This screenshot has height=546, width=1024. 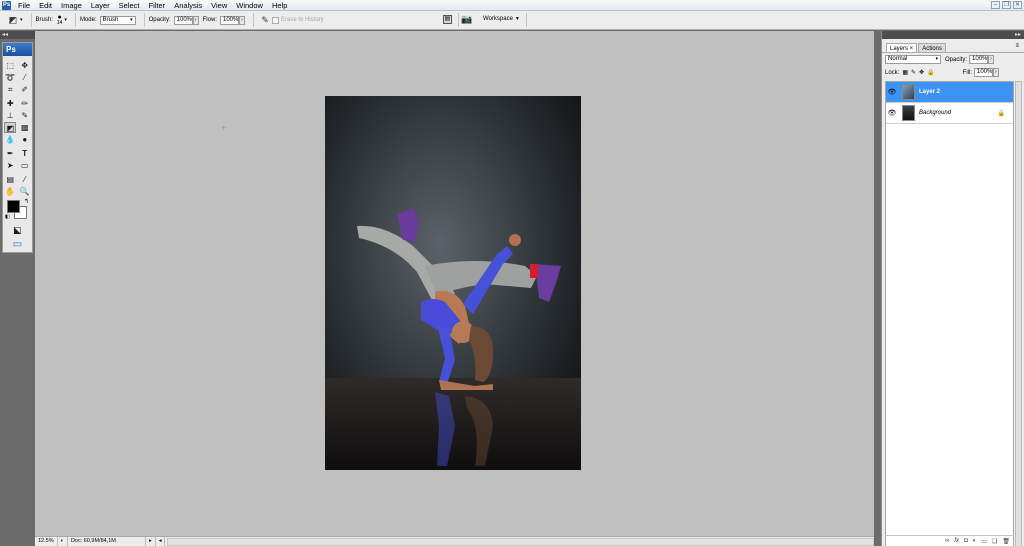 What do you see at coordinates (929, 92) in the screenshot?
I see `layer-name: Layer 2` at bounding box center [929, 92].